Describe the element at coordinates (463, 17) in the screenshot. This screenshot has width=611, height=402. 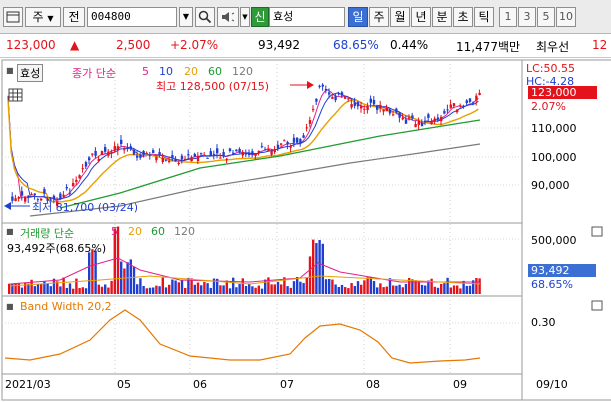
I see `period-tab-5: 초` at that location.